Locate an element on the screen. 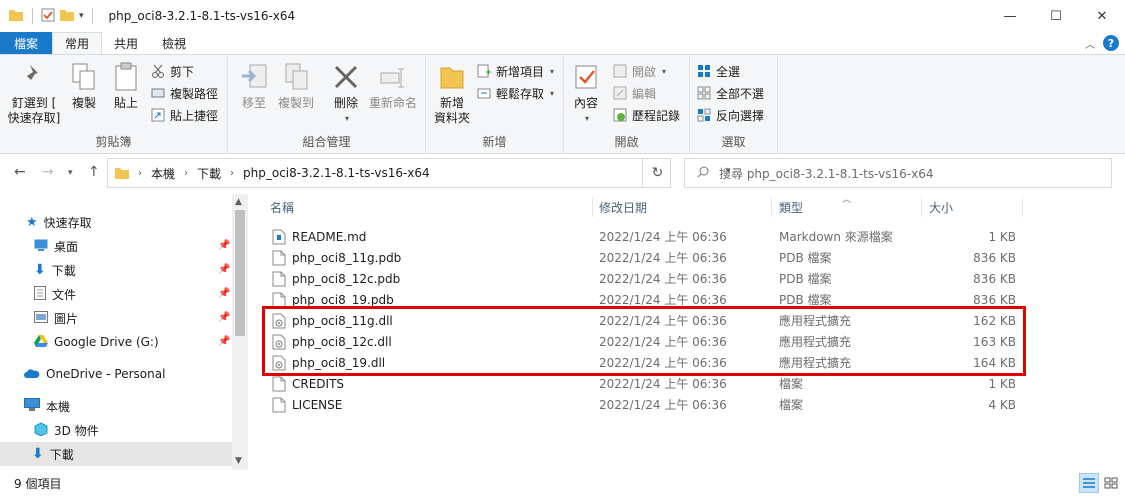  invert-selection-button: 反向選擇 is located at coordinates (730, 115).